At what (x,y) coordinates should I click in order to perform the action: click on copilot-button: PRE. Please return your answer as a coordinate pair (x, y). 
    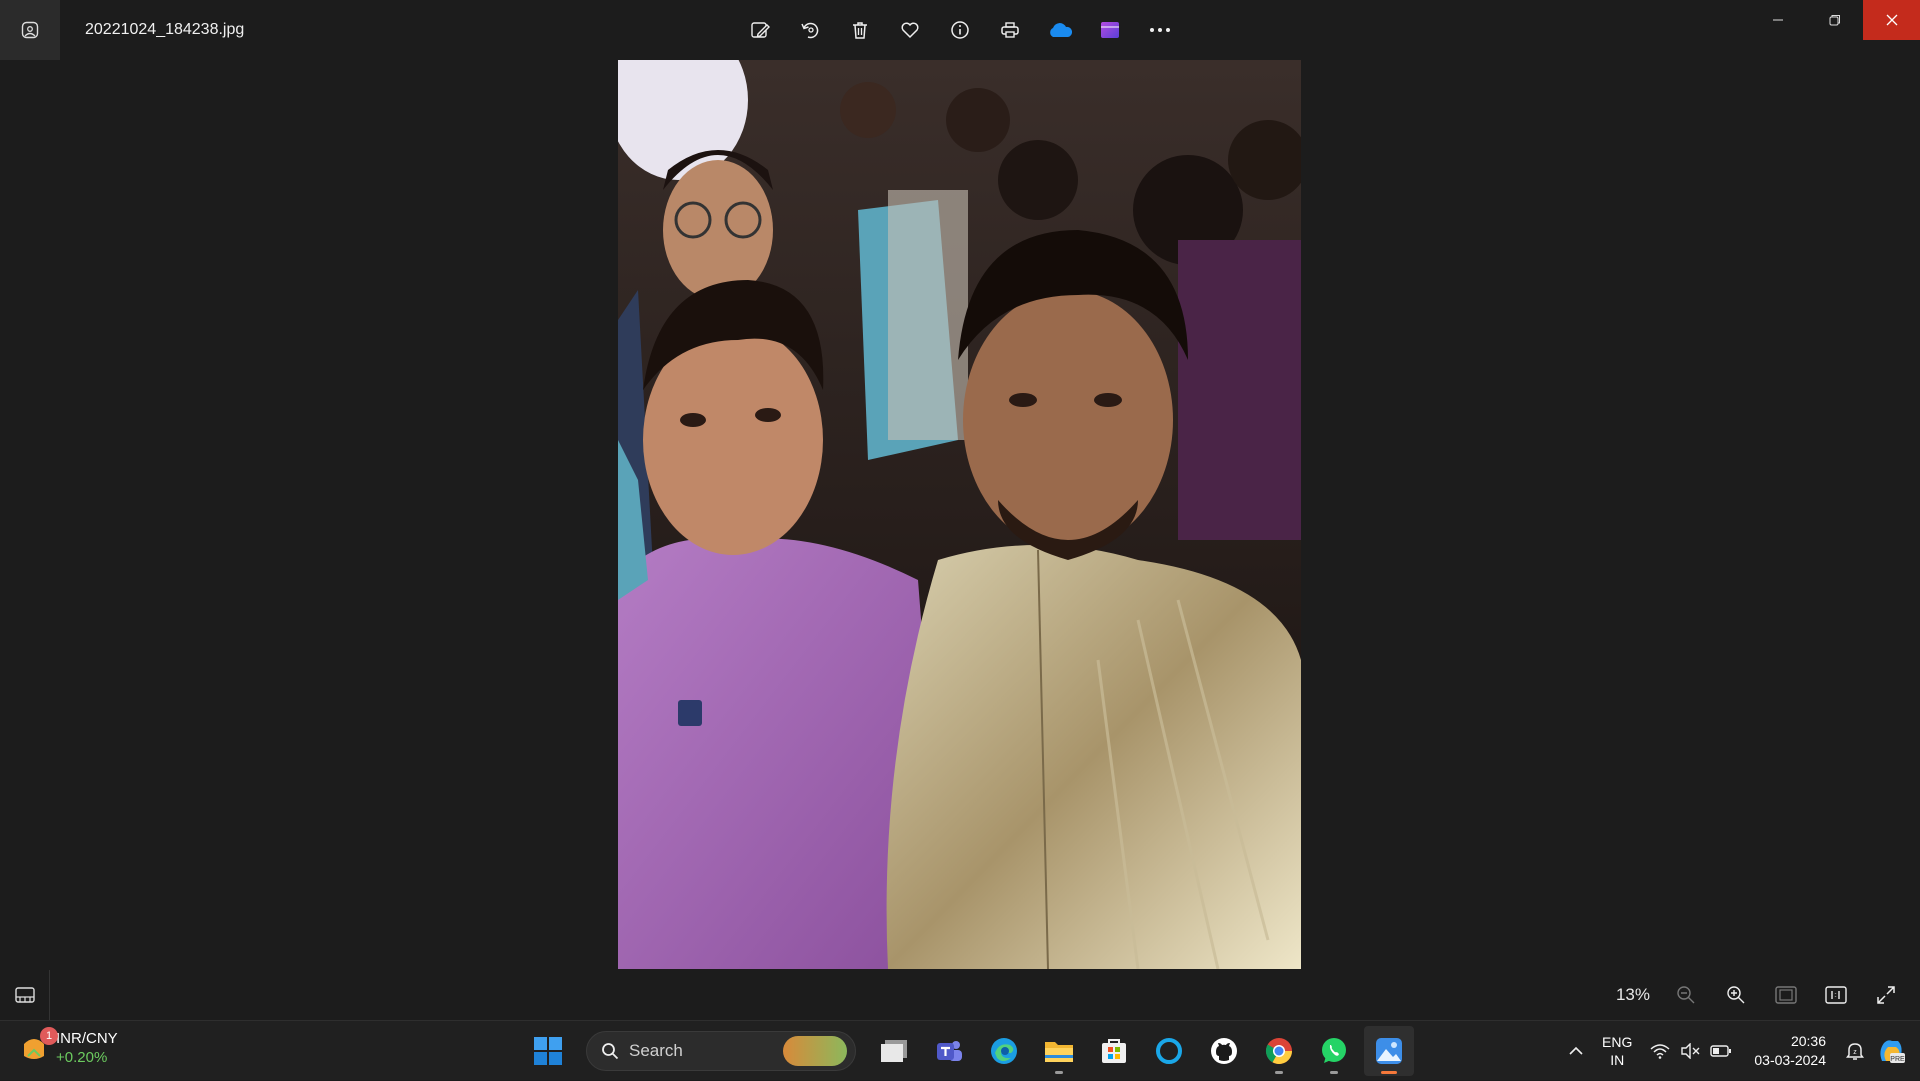
    Looking at the image, I should click on (1895, 1051).